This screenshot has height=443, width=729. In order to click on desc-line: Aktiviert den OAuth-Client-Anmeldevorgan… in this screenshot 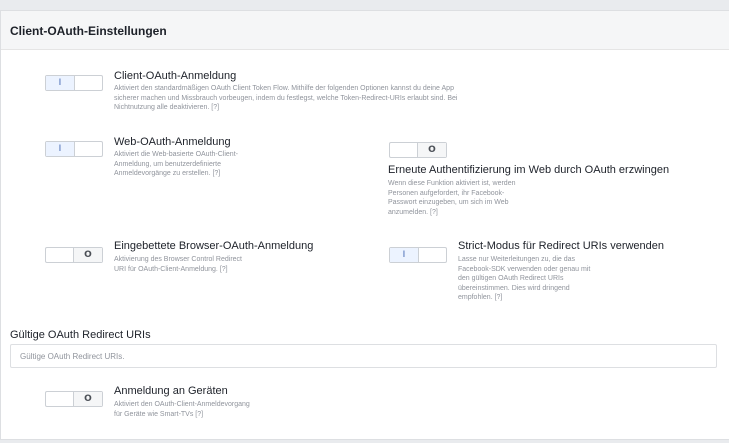, I will do `click(182, 404)`.